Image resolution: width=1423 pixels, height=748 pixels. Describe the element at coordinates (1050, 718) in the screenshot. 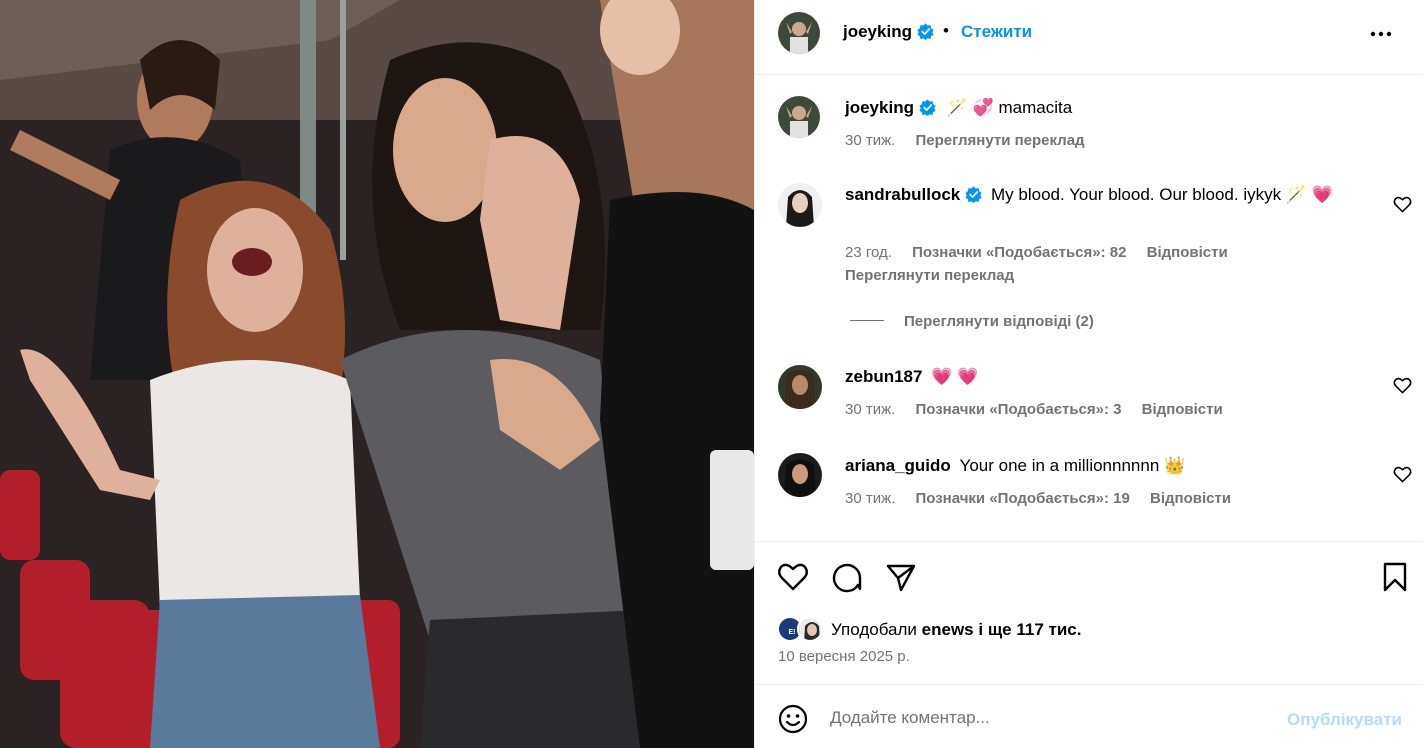

I see `comment-input` at that location.